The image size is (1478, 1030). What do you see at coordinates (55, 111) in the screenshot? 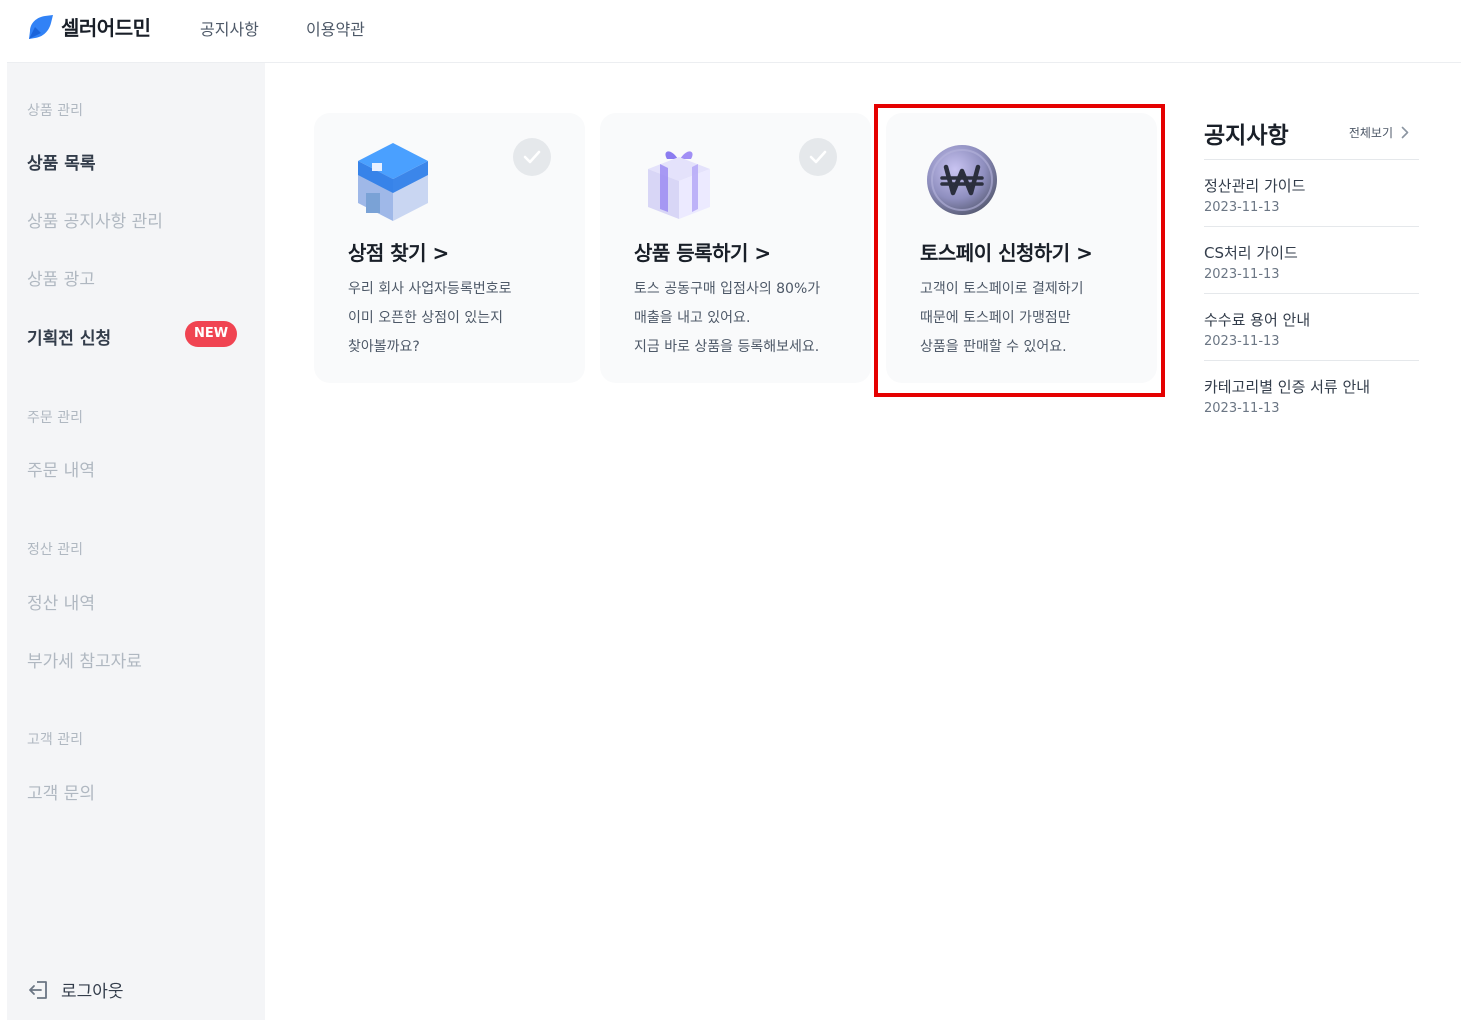
I see `sidebar-category-product: 상품 관리` at bounding box center [55, 111].